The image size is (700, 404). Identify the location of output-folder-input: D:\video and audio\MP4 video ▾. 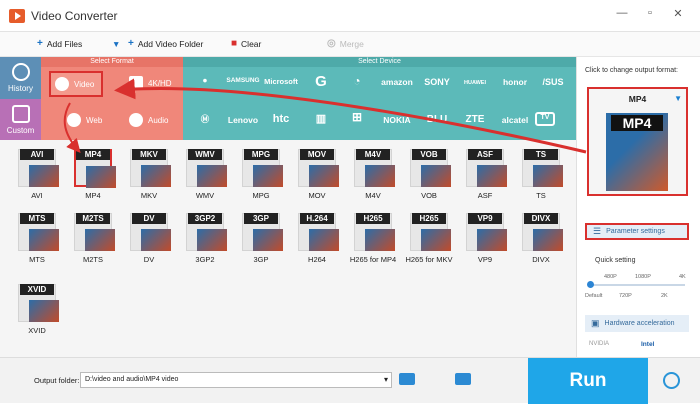
(236, 380).